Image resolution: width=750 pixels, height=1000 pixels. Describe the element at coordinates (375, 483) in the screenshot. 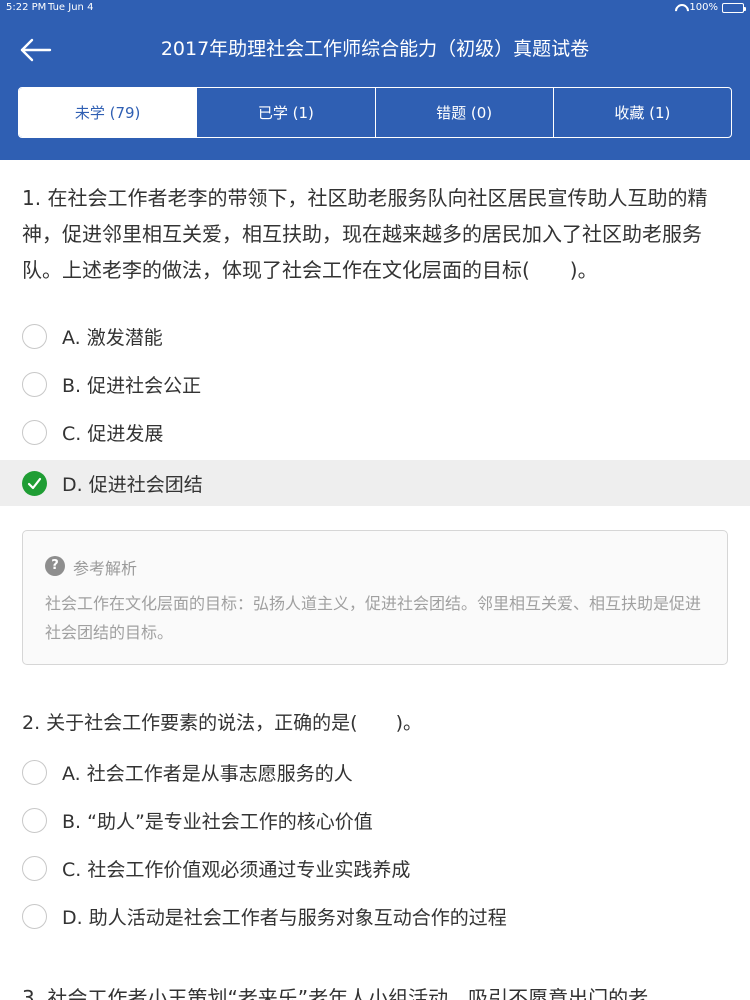

I see `question-1-option-d: D. 促进社会团结` at that location.